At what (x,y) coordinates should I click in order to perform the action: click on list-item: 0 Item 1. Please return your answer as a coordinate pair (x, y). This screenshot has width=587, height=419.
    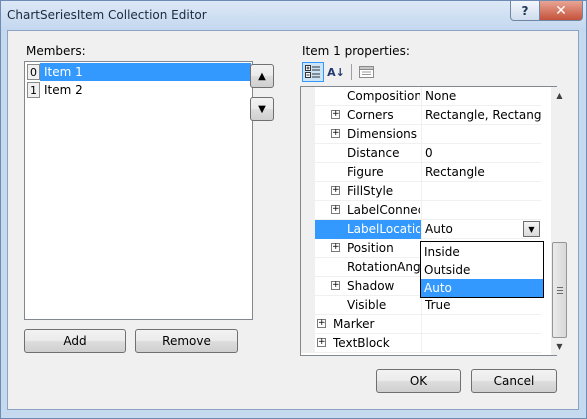
    Looking at the image, I should click on (138, 72).